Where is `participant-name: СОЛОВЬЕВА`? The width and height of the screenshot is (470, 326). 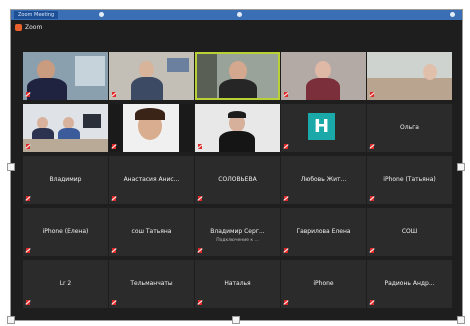 participant-name: СОЛОВЬЕВА is located at coordinates (237, 179).